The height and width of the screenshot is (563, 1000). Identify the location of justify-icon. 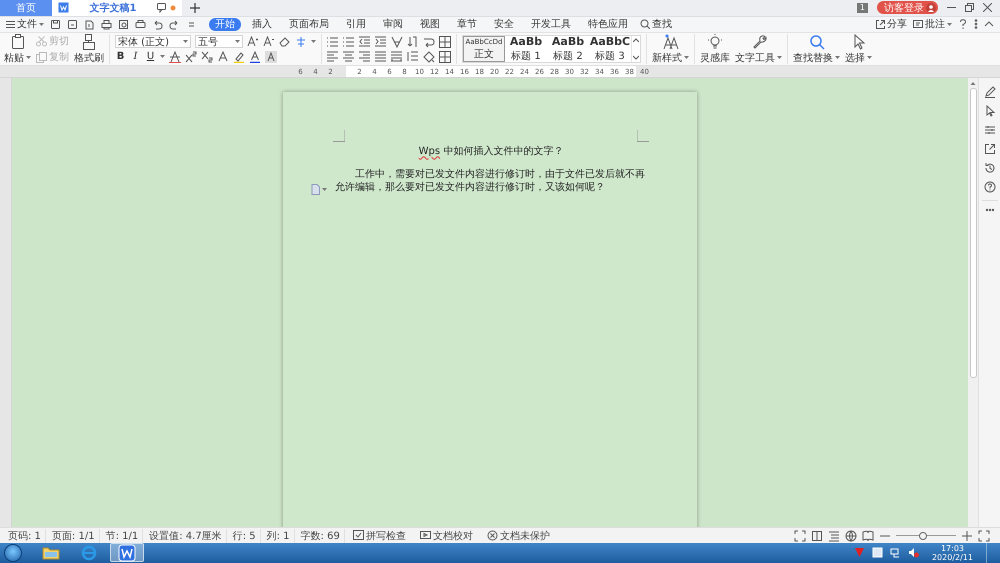
(381, 56).